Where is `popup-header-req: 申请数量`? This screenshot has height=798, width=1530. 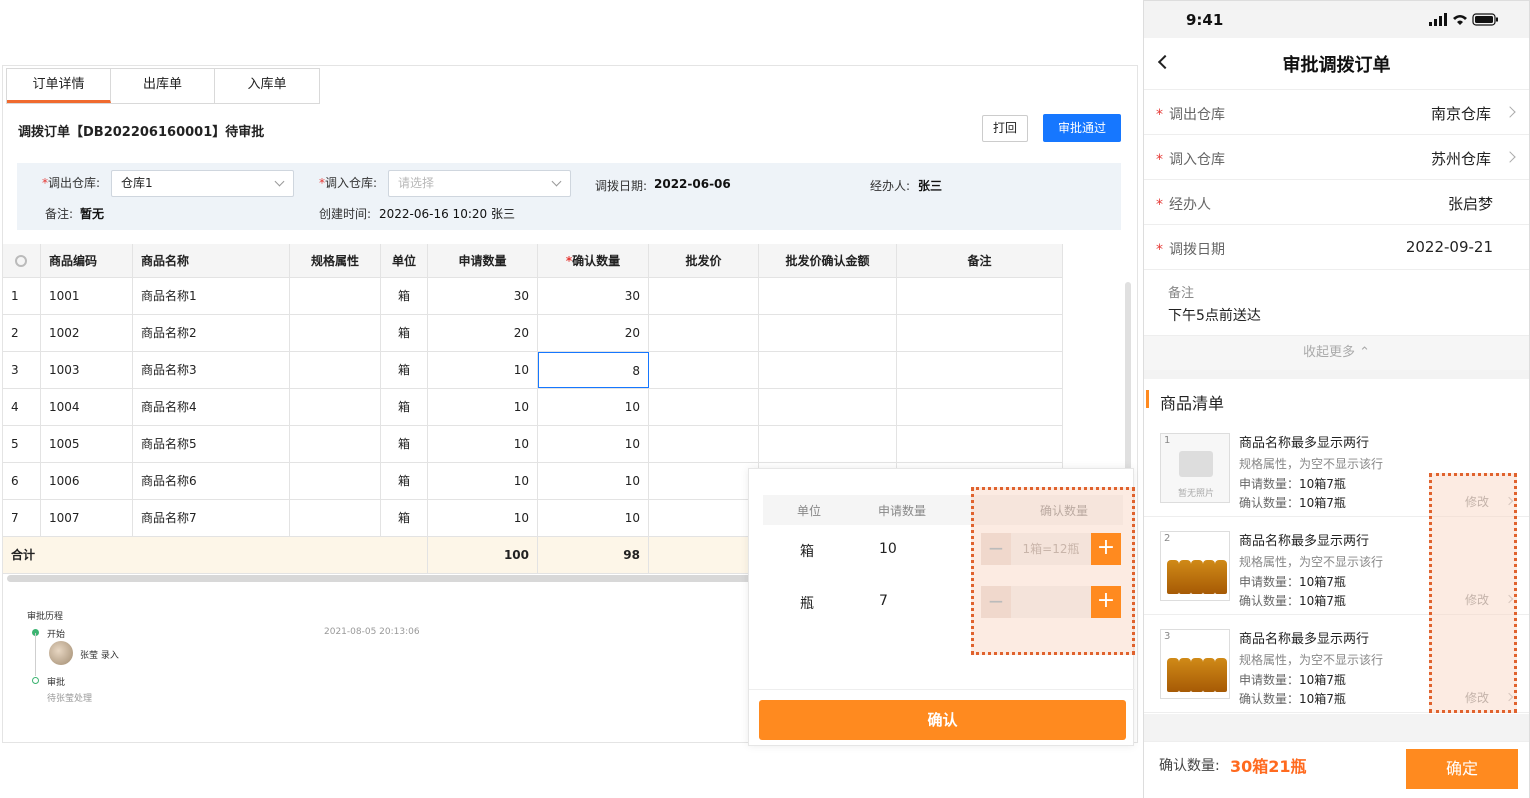 popup-header-req: 申请数量 is located at coordinates (902, 511).